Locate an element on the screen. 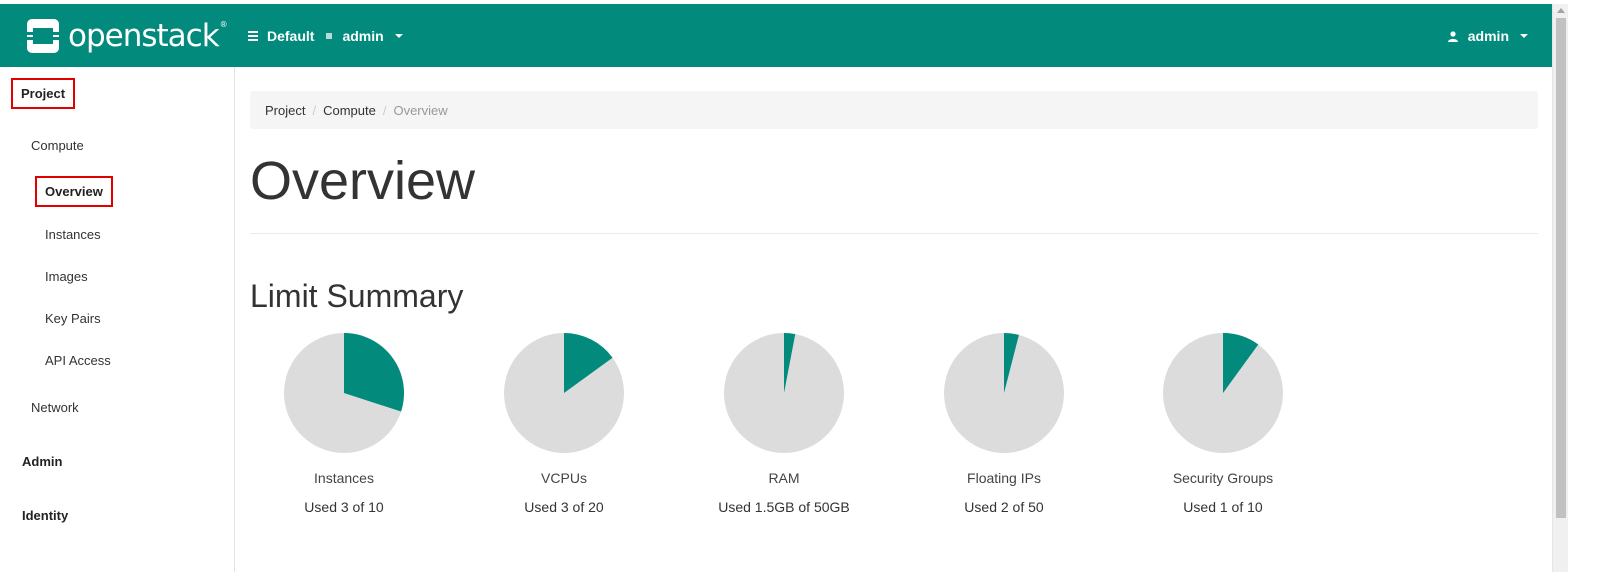  separator-square-icon is located at coordinates (329, 36).